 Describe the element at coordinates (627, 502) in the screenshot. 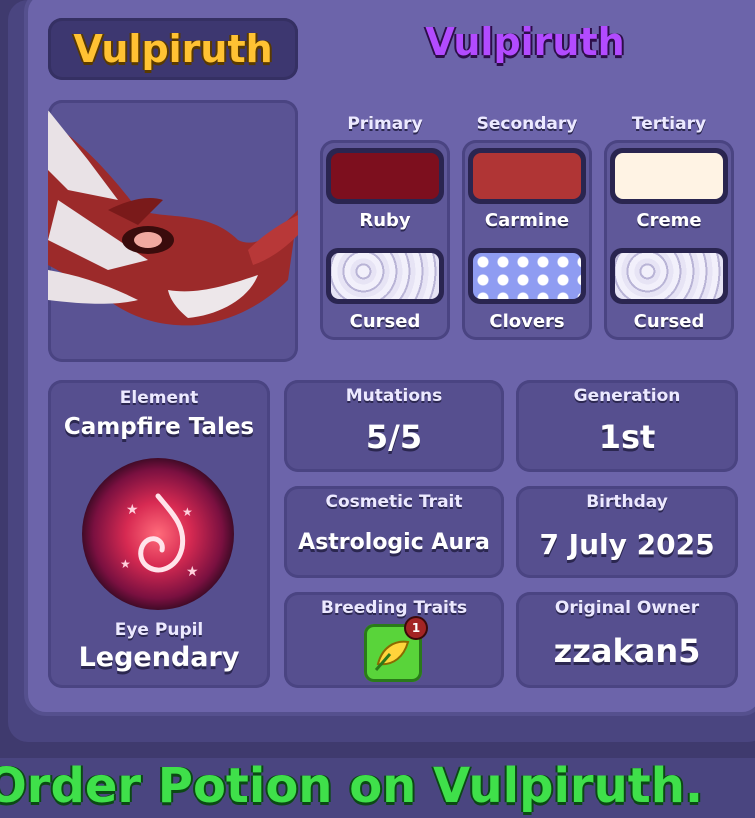

I see `birthday-label: Birthday` at that location.